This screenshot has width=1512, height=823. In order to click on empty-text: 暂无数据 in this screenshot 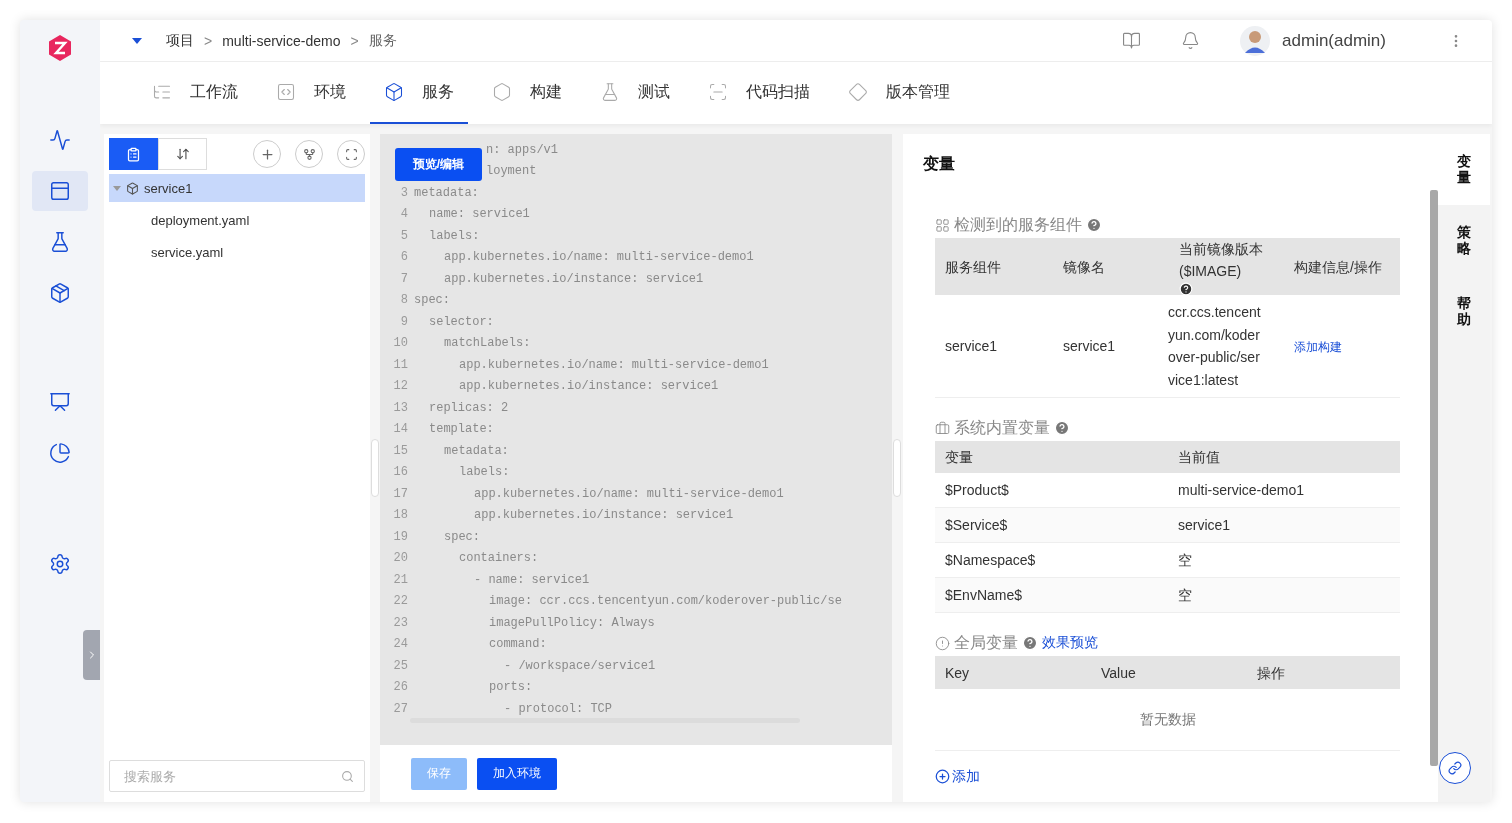, I will do `click(1167, 719)`.